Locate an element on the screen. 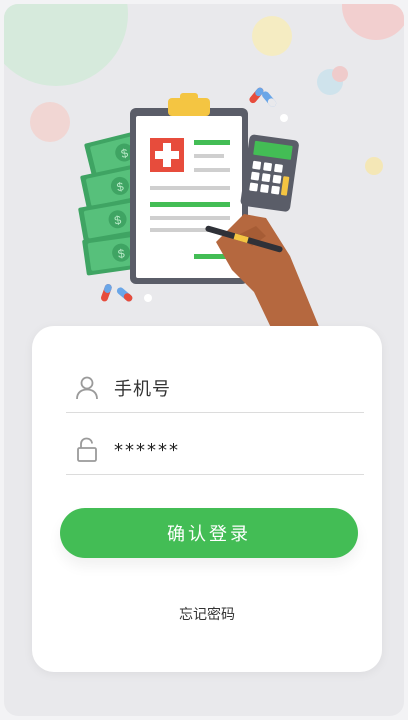 This screenshot has width=408, height=720. decor-circle-peach is located at coordinates (50, 122).